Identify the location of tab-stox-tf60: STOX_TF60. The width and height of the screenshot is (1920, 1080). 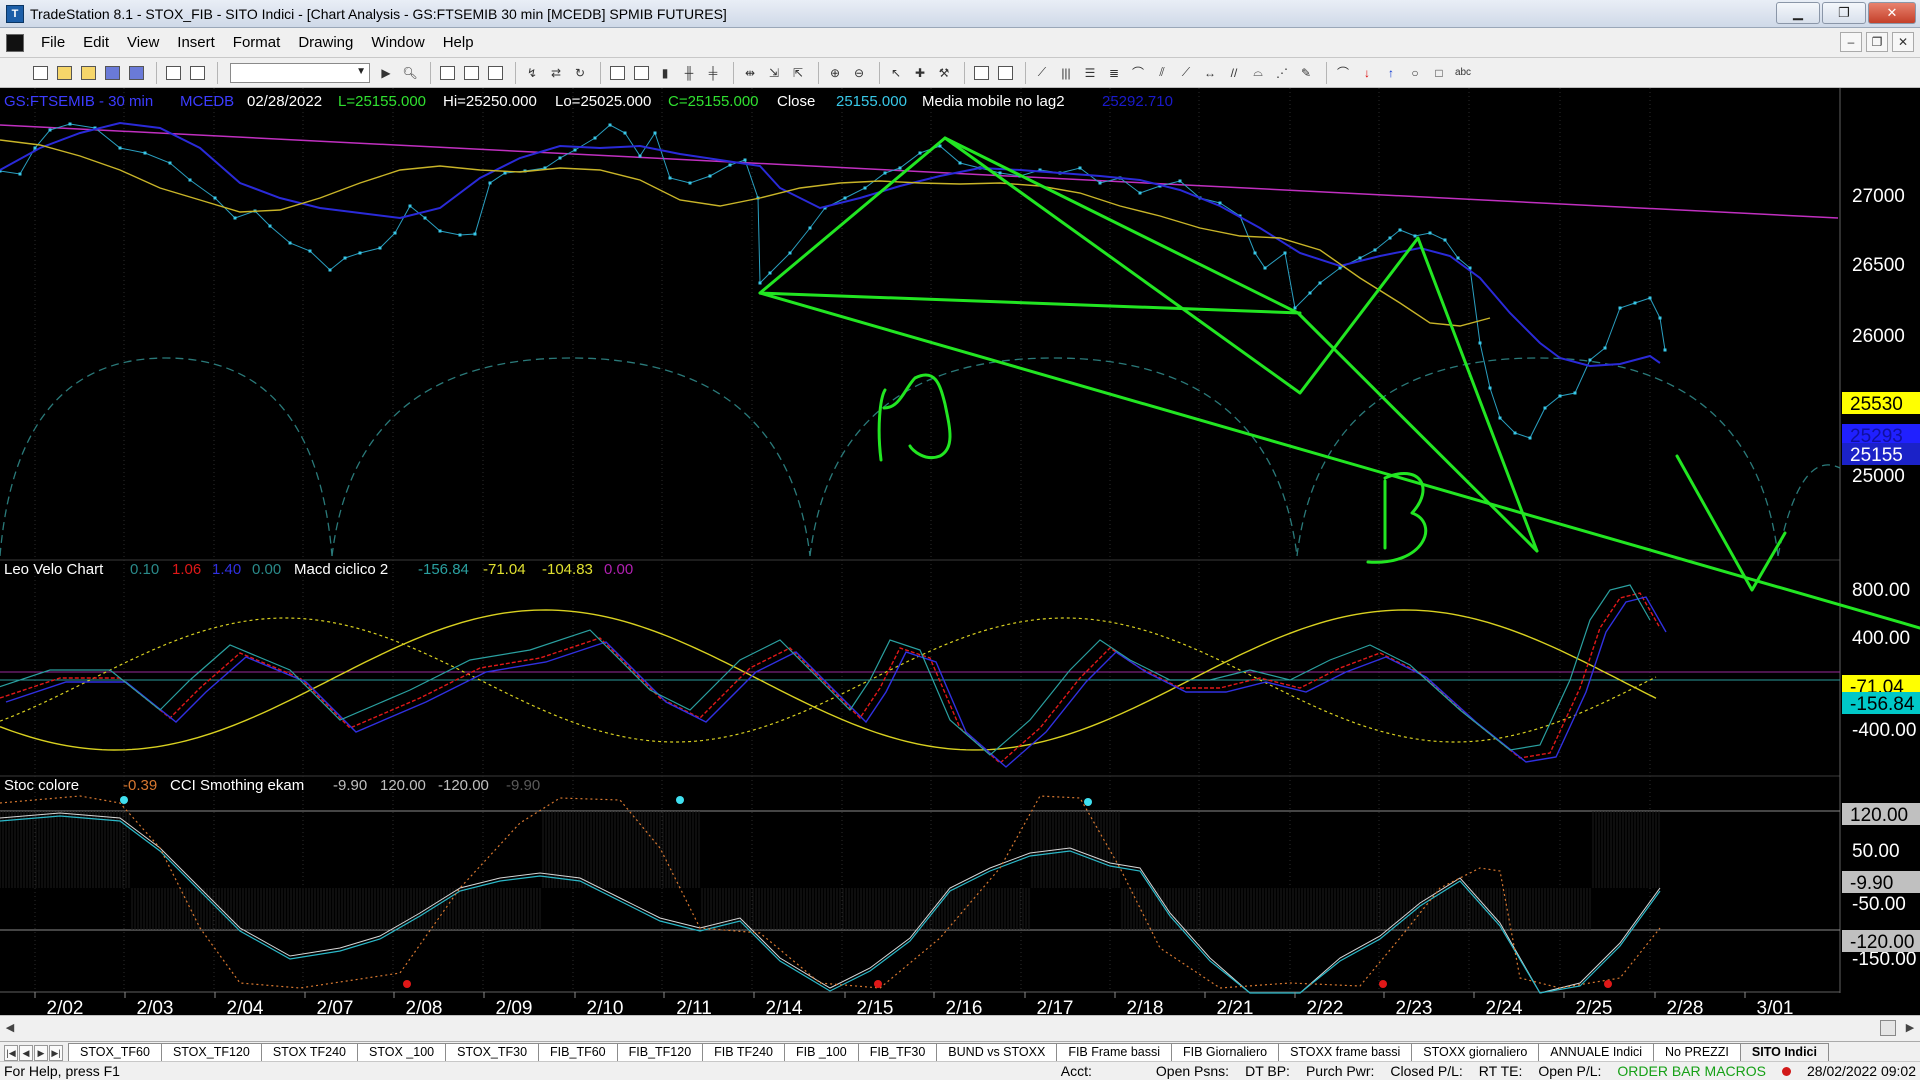
(115, 1052).